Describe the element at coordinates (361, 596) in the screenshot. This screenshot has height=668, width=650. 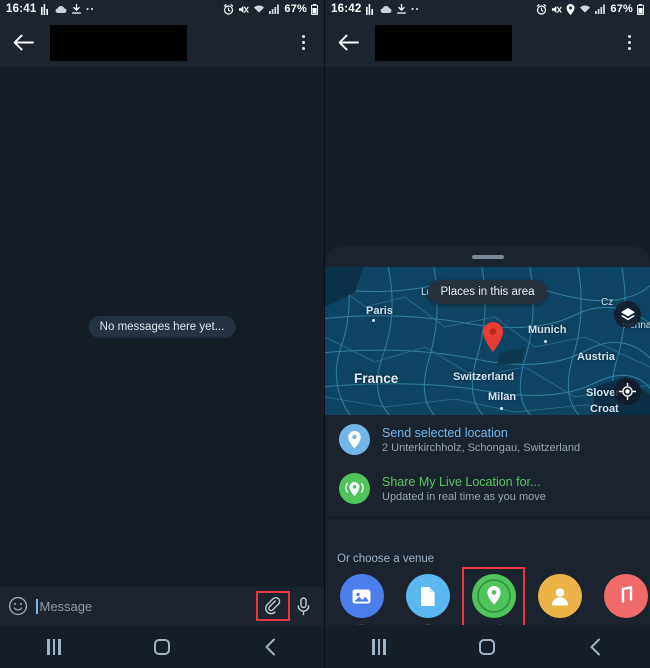
I see `gallery-icon` at that location.